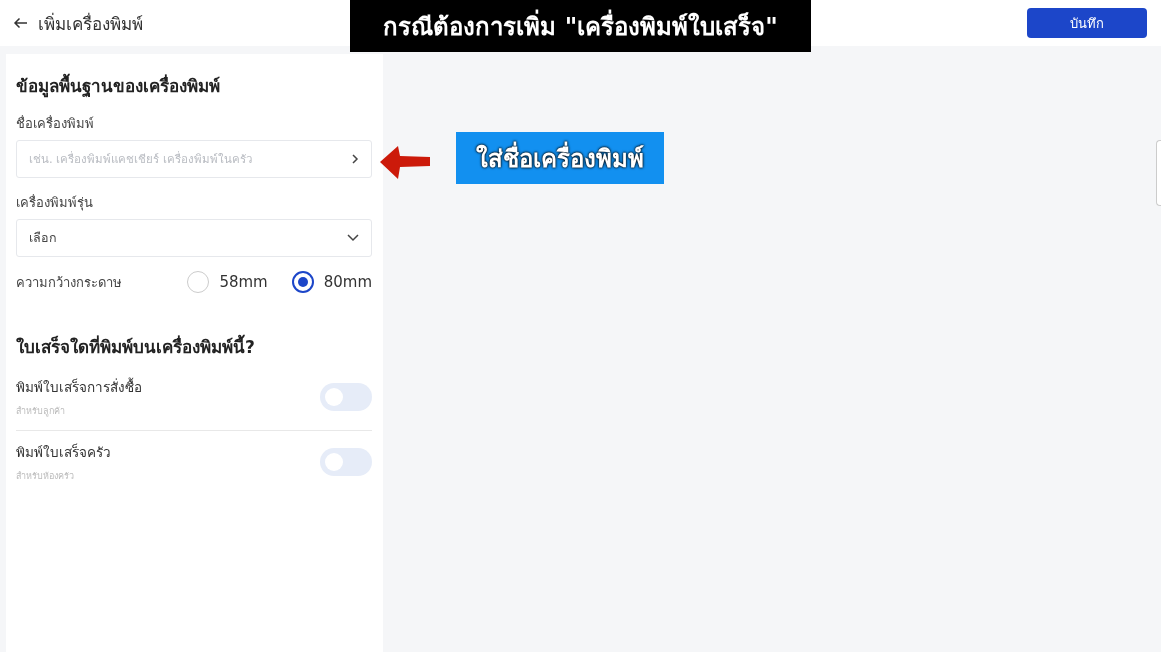  What do you see at coordinates (194, 85) in the screenshot?
I see `section-heading: ข้อมูลพื้นฐานของเครื่องพิมพ์` at bounding box center [194, 85].